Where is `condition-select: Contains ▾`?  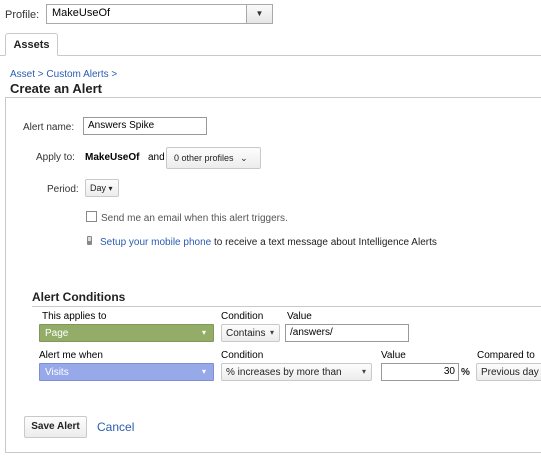
condition-select: Contains ▾ is located at coordinates (250, 333).